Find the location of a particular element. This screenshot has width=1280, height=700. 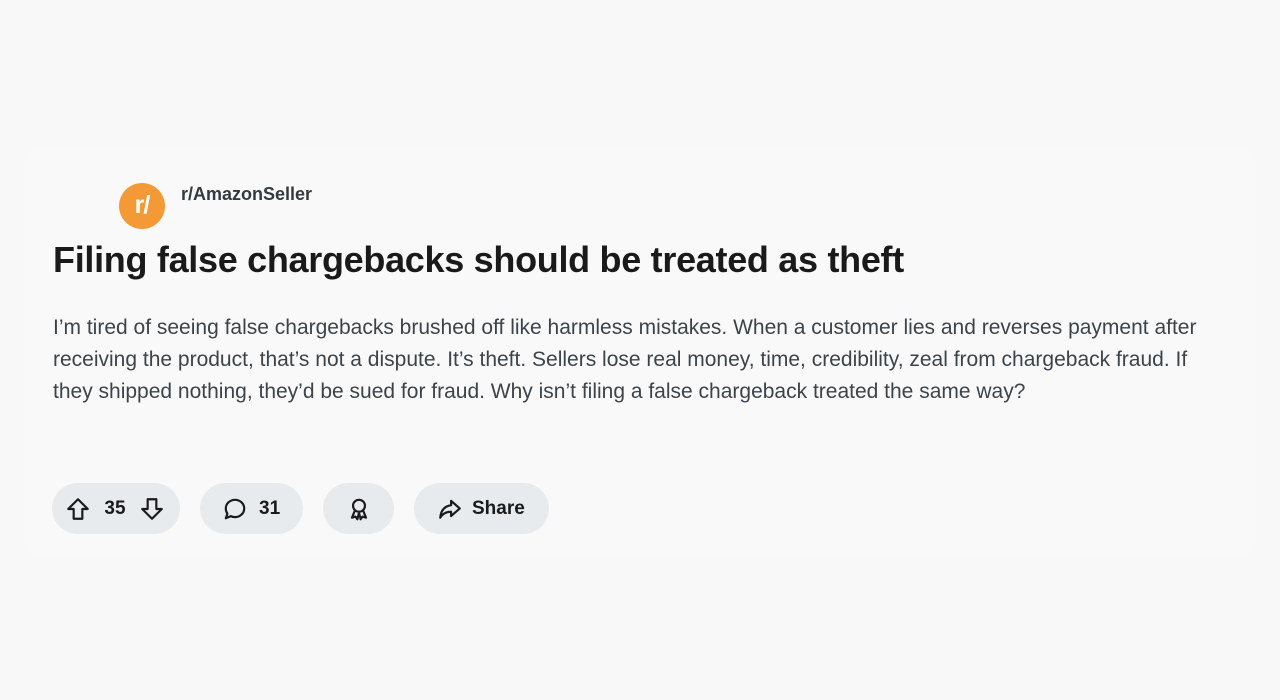

comment-count: 31 is located at coordinates (270, 508).